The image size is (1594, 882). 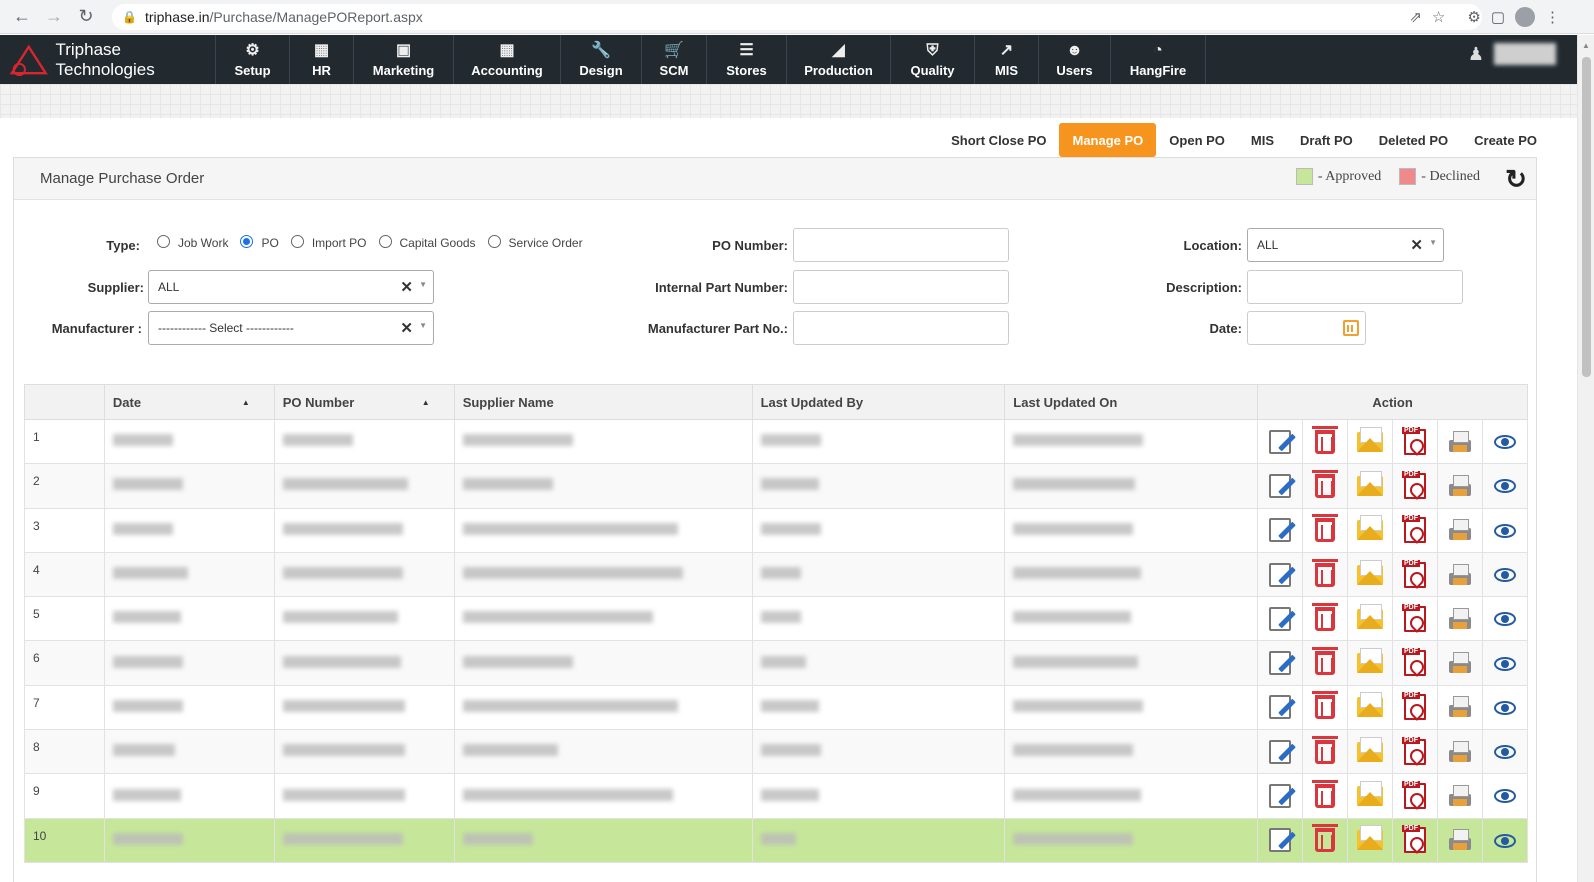 What do you see at coordinates (385, 241) in the screenshot?
I see `radio-capital-goods` at bounding box center [385, 241].